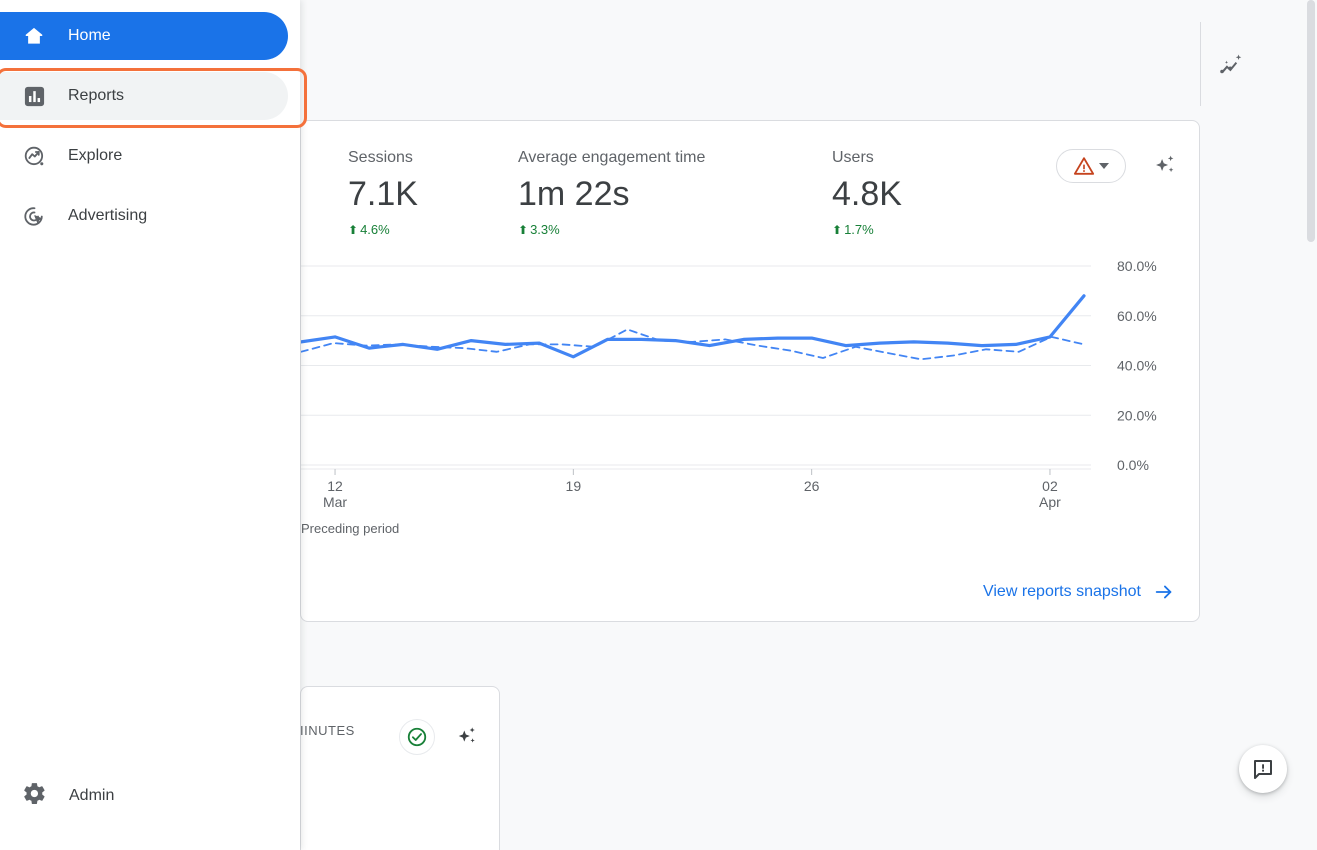 The image size is (1317, 850). I want to click on explore-icon, so click(34, 156).